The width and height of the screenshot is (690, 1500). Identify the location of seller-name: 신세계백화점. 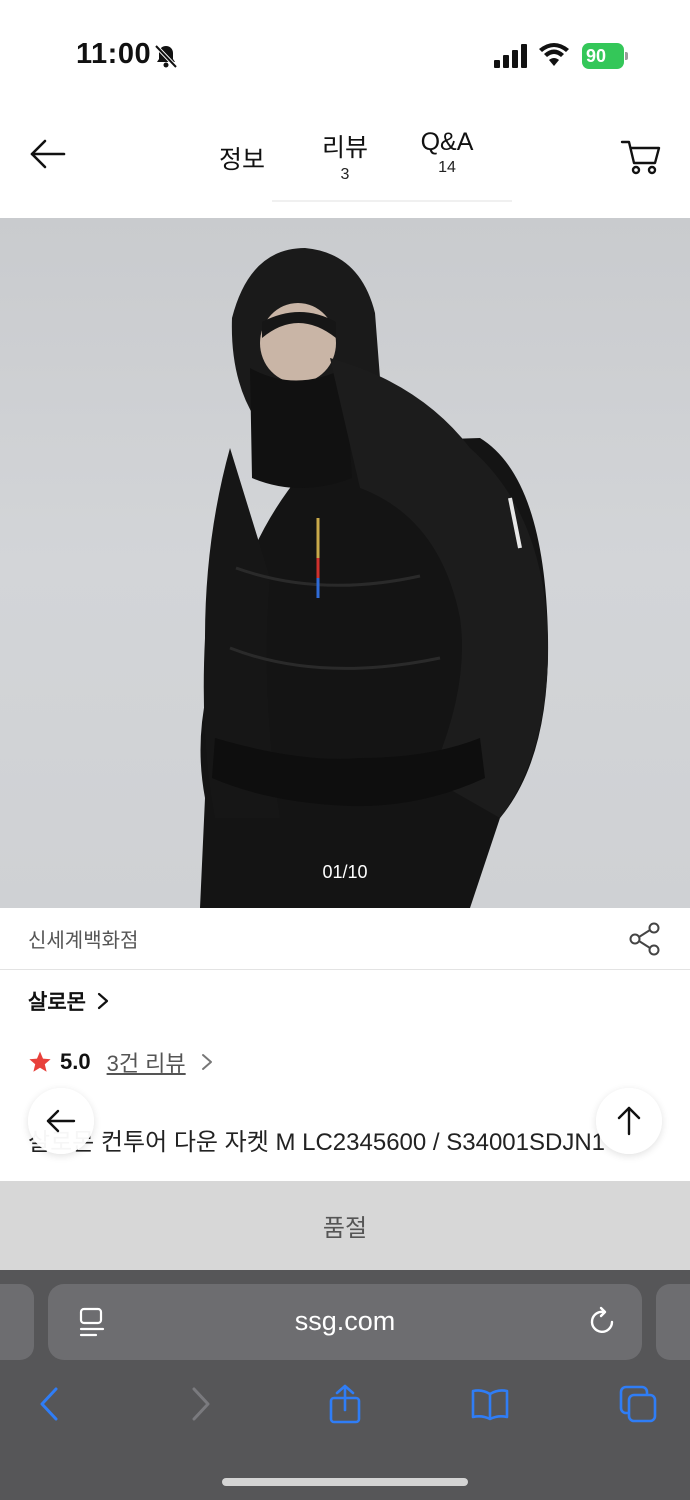
(83, 938).